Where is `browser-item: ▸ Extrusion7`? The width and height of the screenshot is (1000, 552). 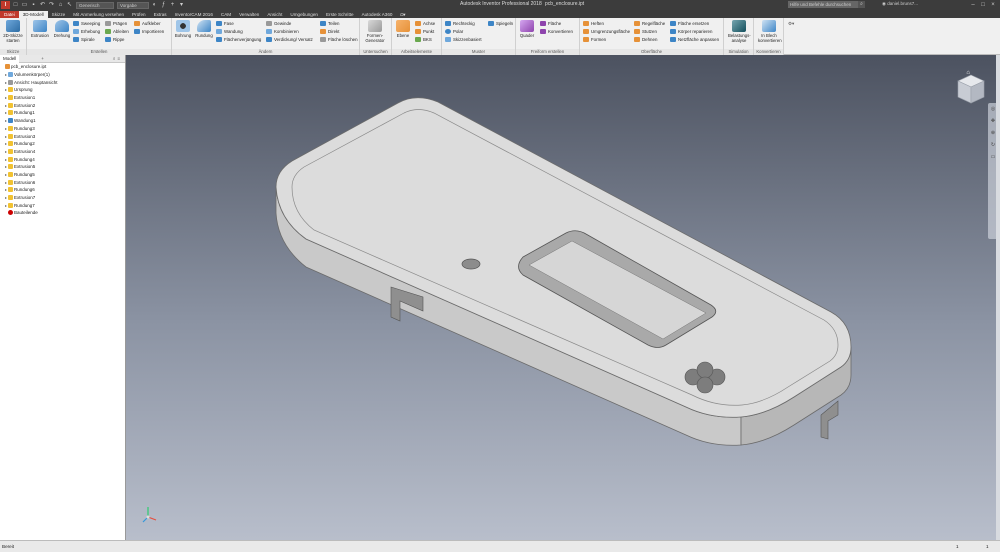
browser-item: ▸ Extrusion7 is located at coordinates (62, 198).